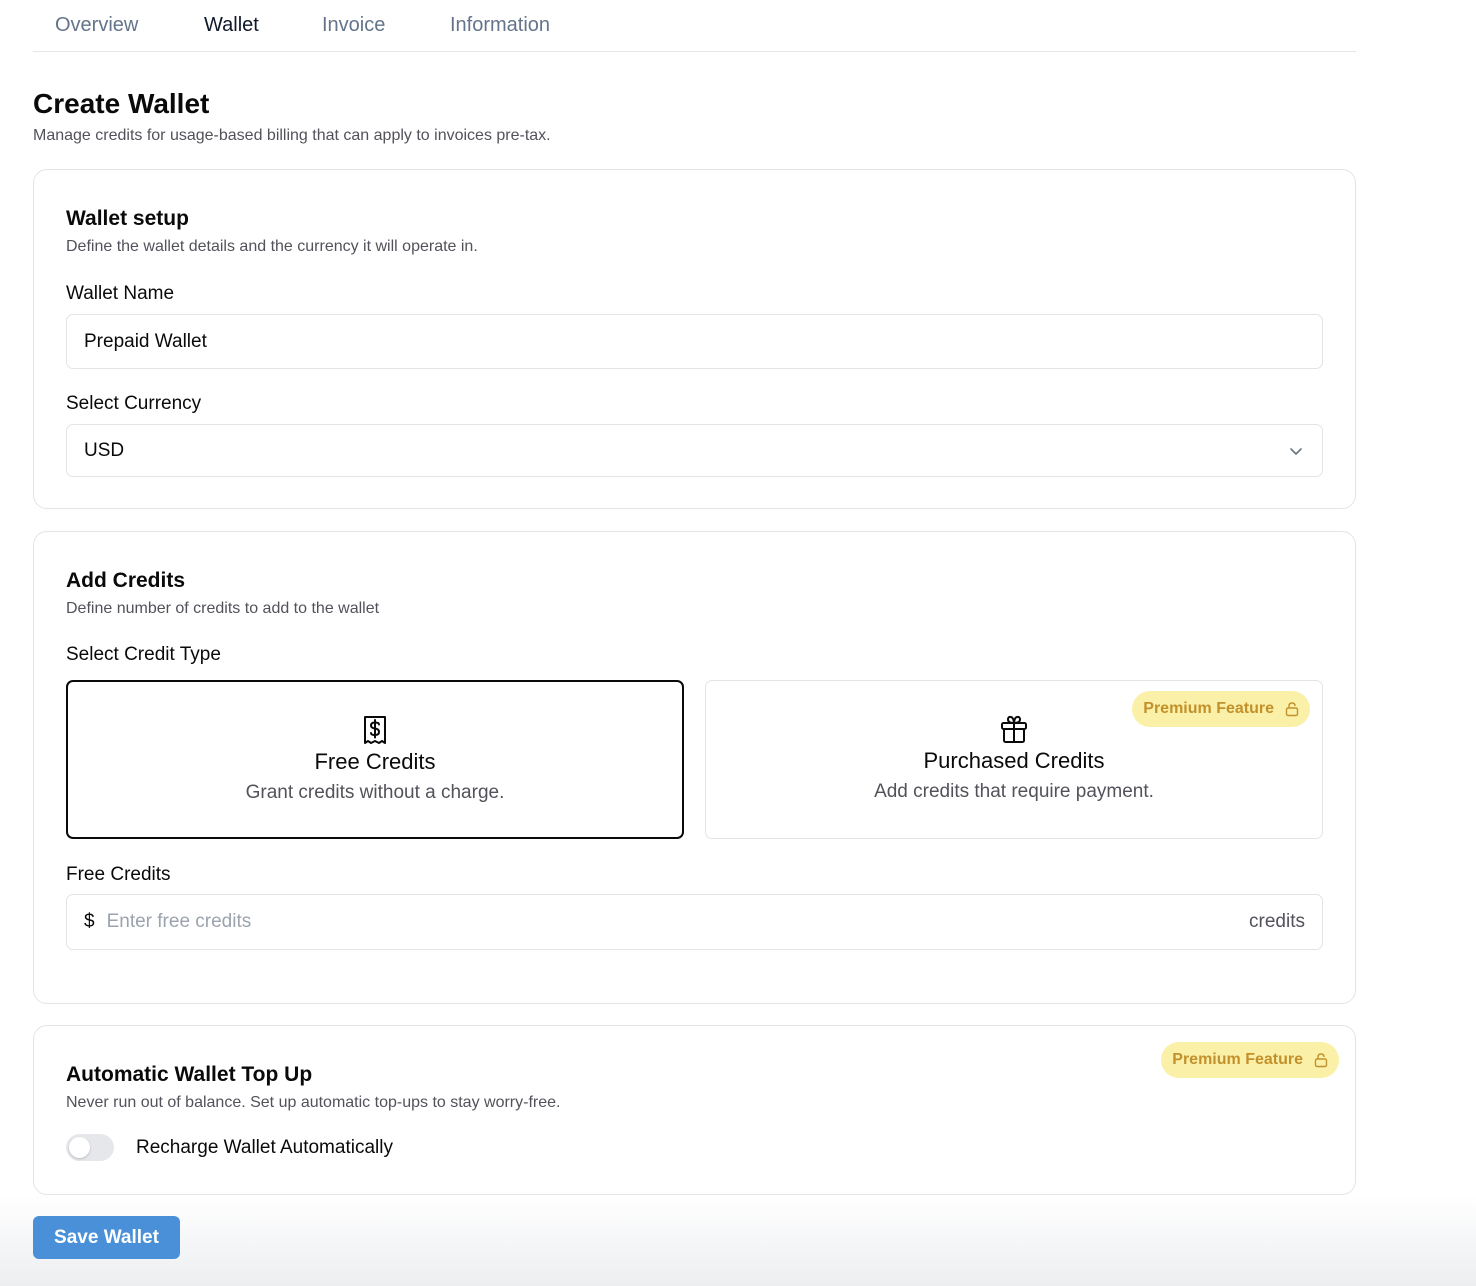 The height and width of the screenshot is (1286, 1476). Describe the element at coordinates (694, 341) in the screenshot. I see `wallet-name-input: Prepaid Wallet` at that location.